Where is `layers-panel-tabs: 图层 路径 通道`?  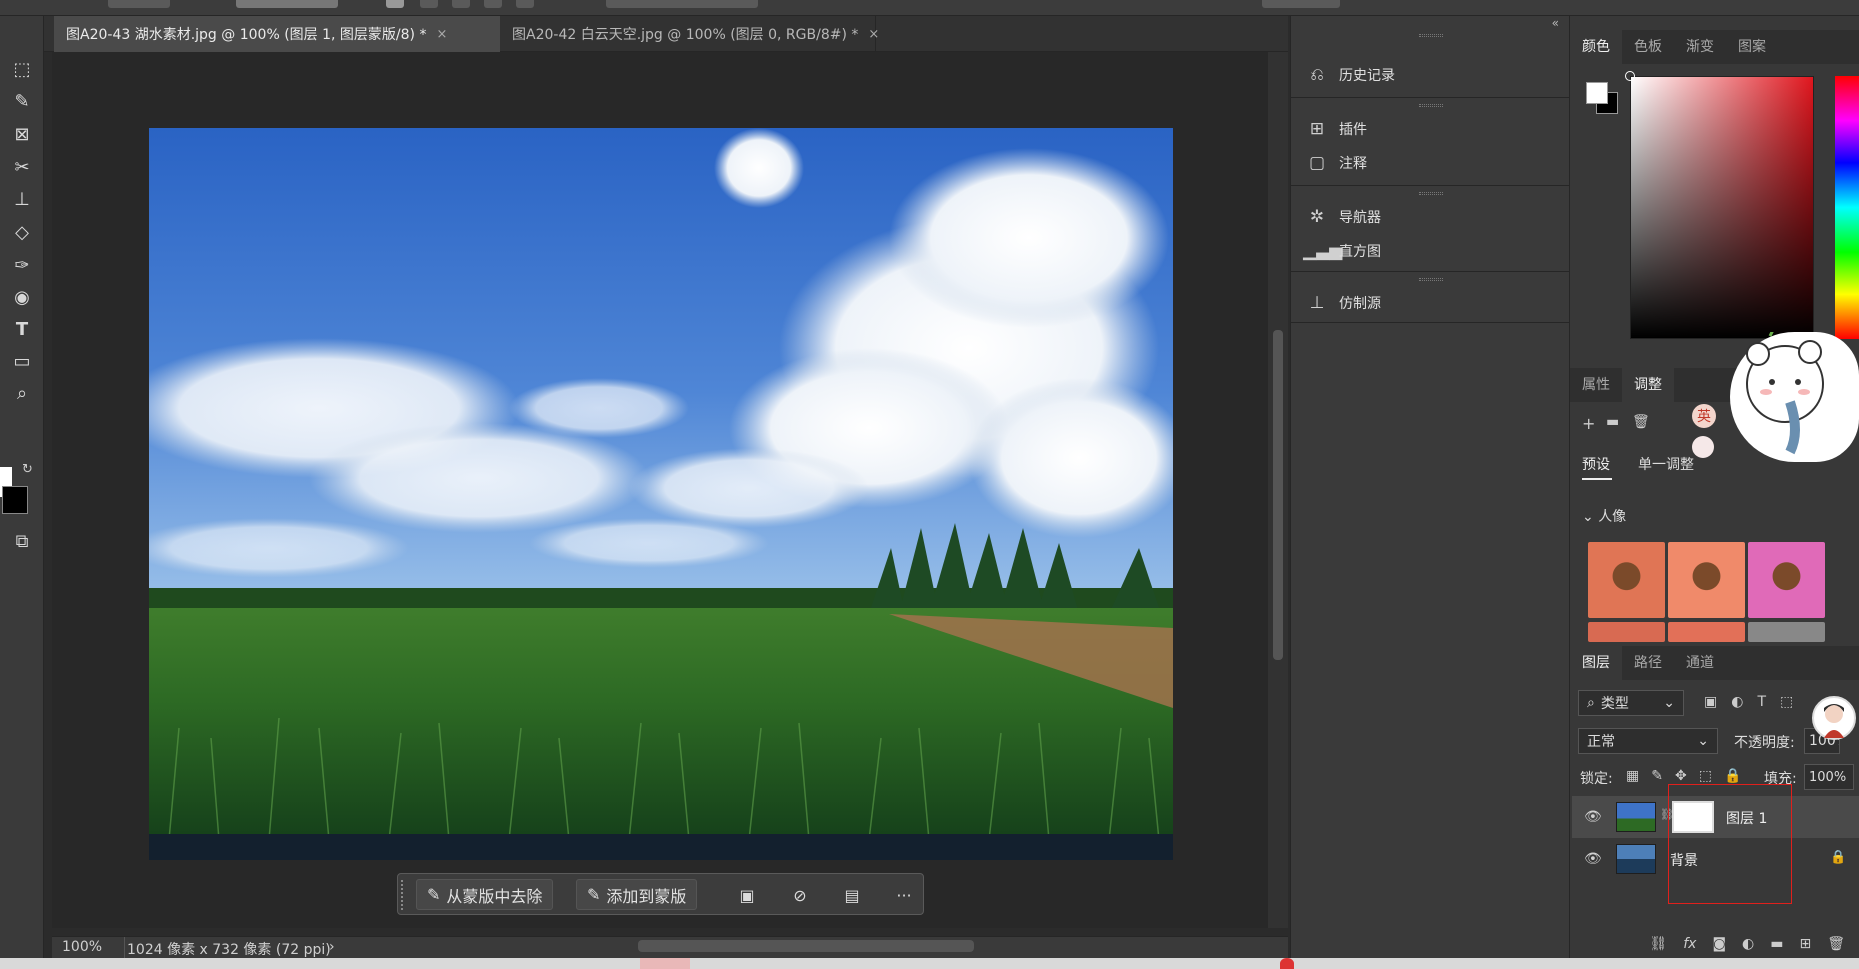
layers-panel-tabs: 图层 路径 通道 is located at coordinates (1714, 663).